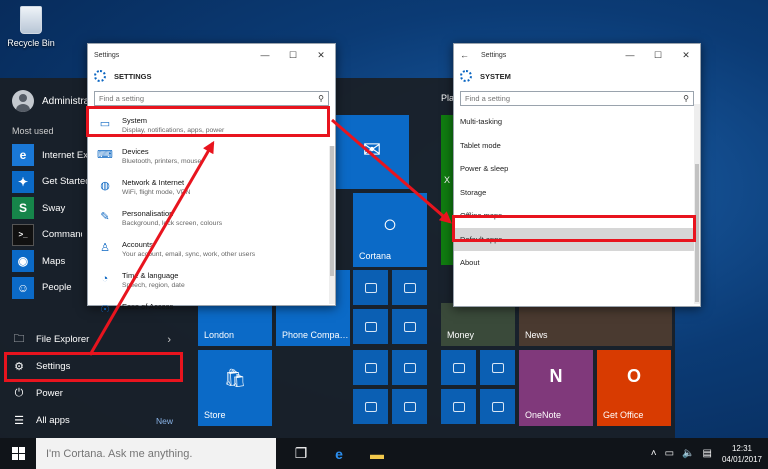 This screenshot has width=768, height=469. I want to click on tile-cortana: ○ Cortana, so click(390, 230).